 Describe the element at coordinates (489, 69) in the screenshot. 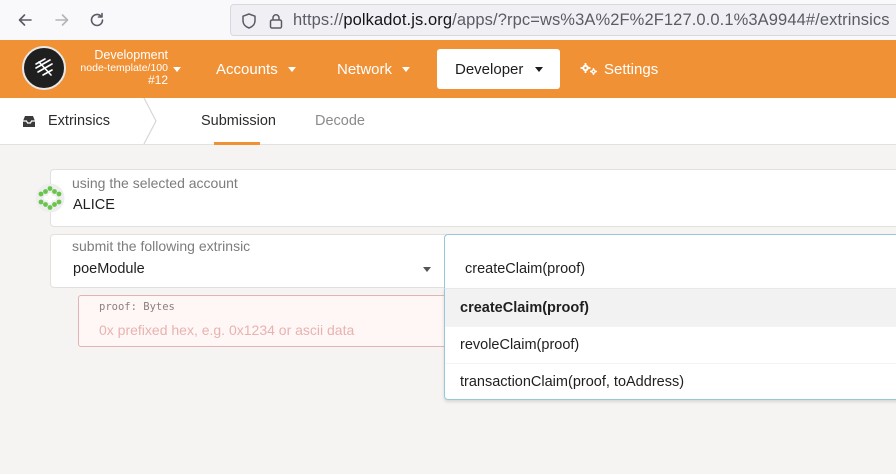

I see `menu-developer-label: Developer` at that location.